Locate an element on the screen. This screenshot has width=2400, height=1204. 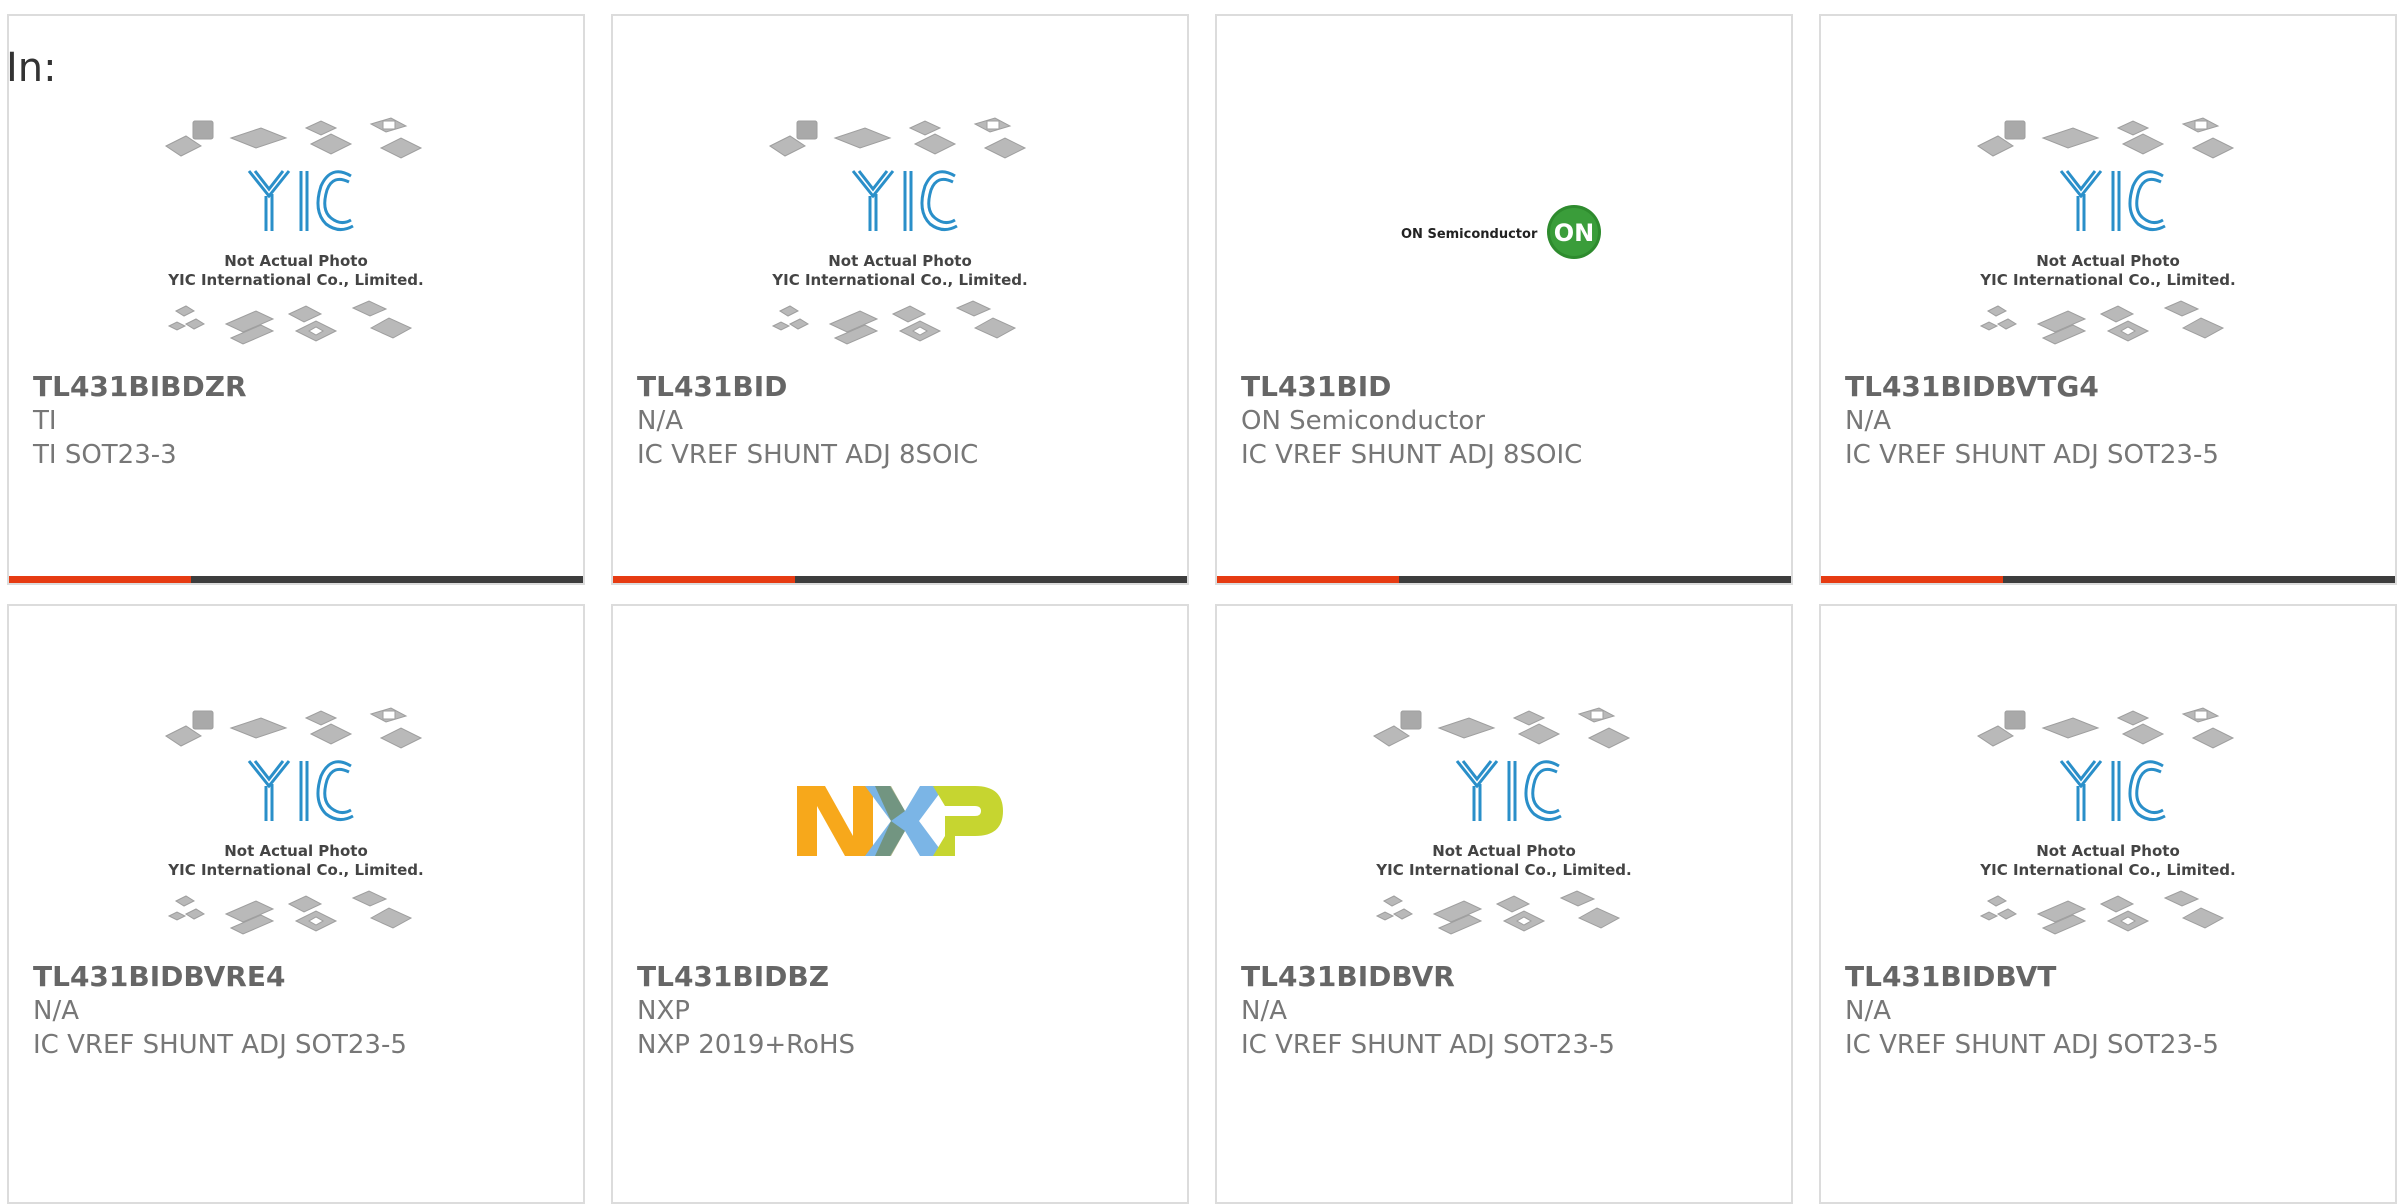
manufacturer: NXP is located at coordinates (663, 1011).